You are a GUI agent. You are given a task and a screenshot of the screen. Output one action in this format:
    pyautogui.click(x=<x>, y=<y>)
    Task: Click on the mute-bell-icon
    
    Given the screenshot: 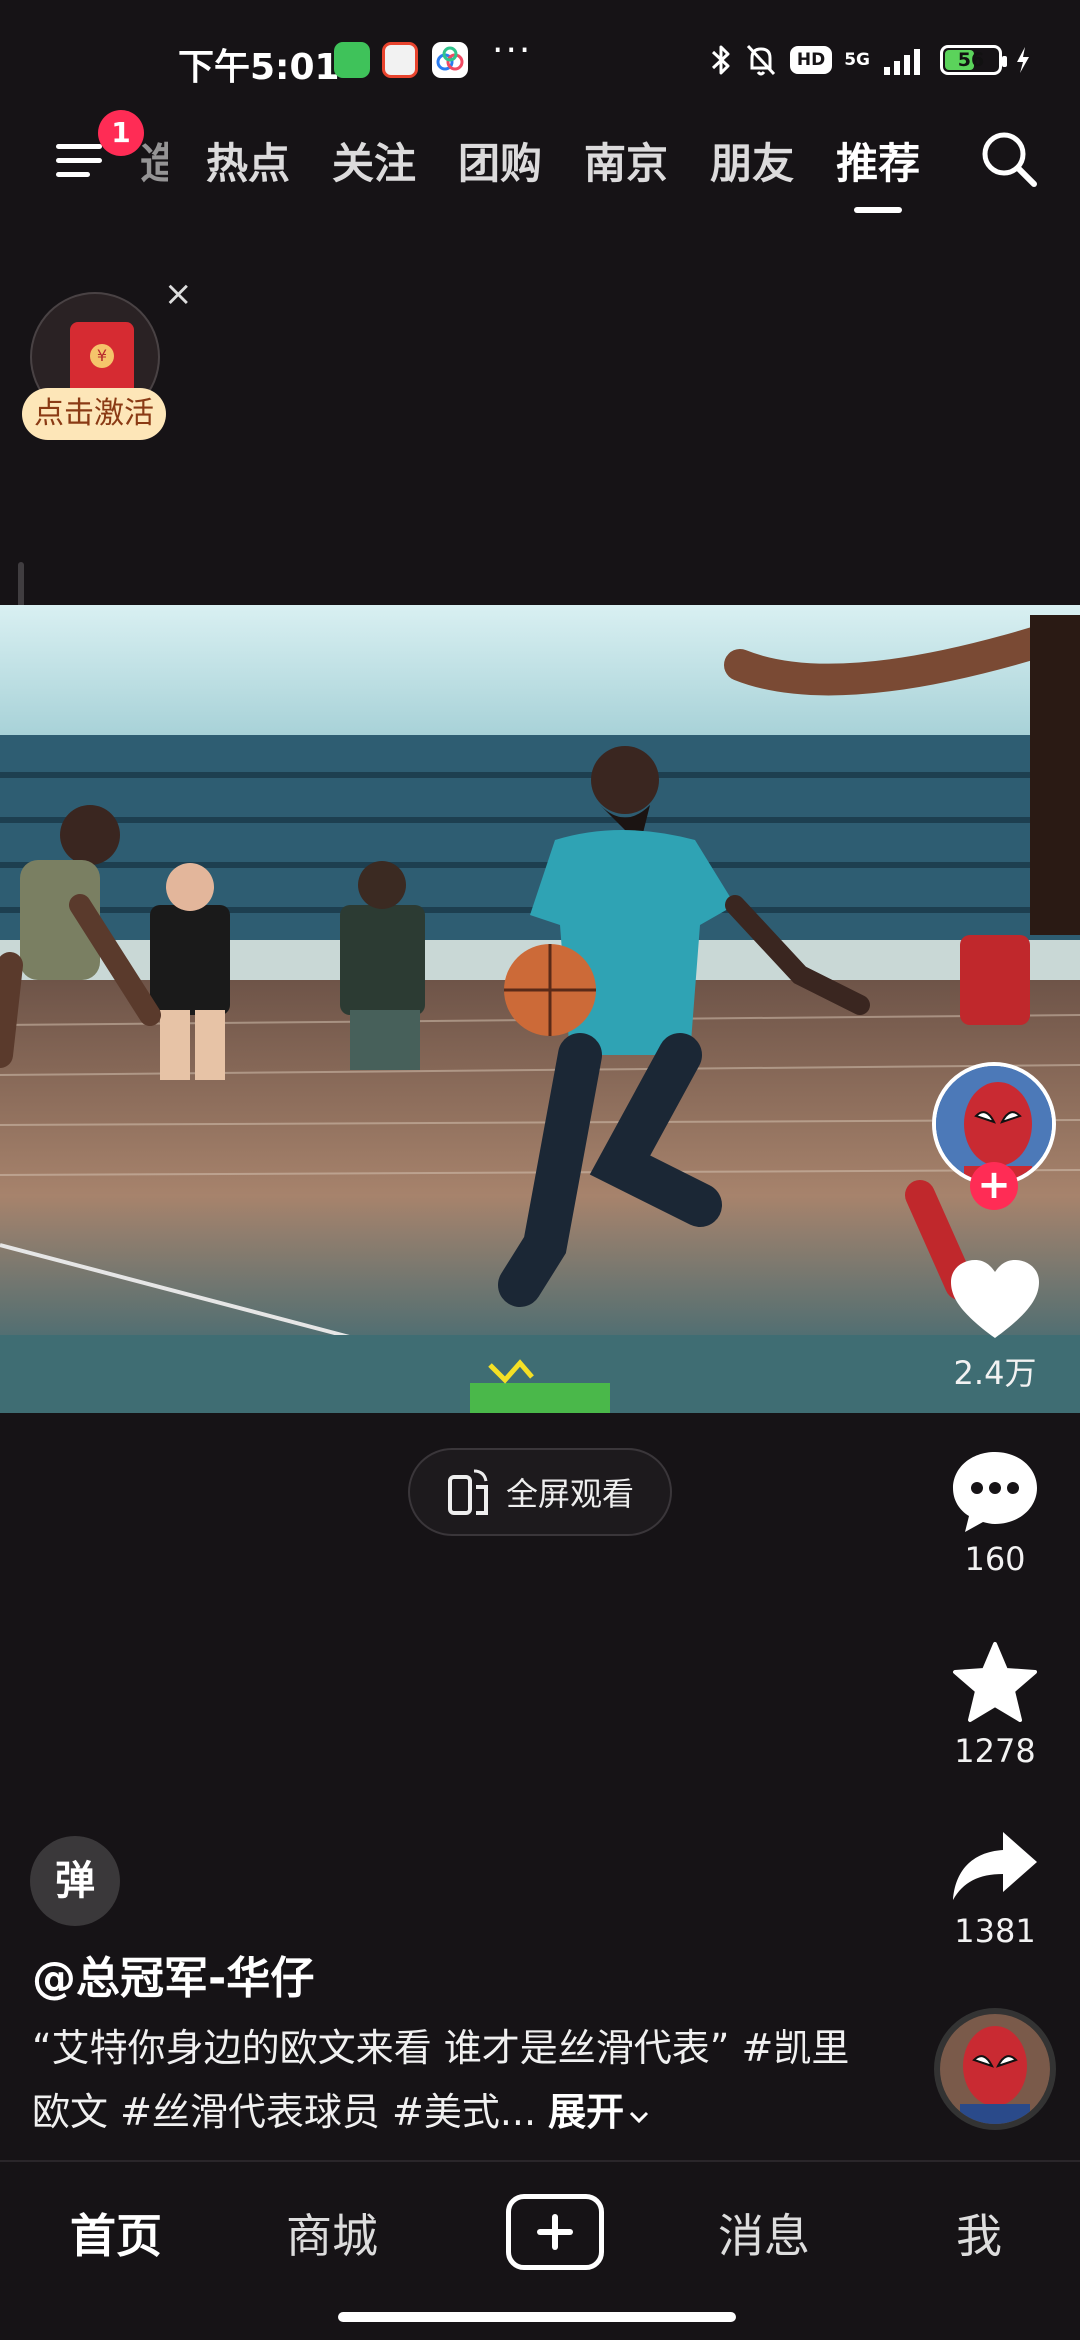 What is the action you would take?
    pyautogui.click(x=760, y=60)
    